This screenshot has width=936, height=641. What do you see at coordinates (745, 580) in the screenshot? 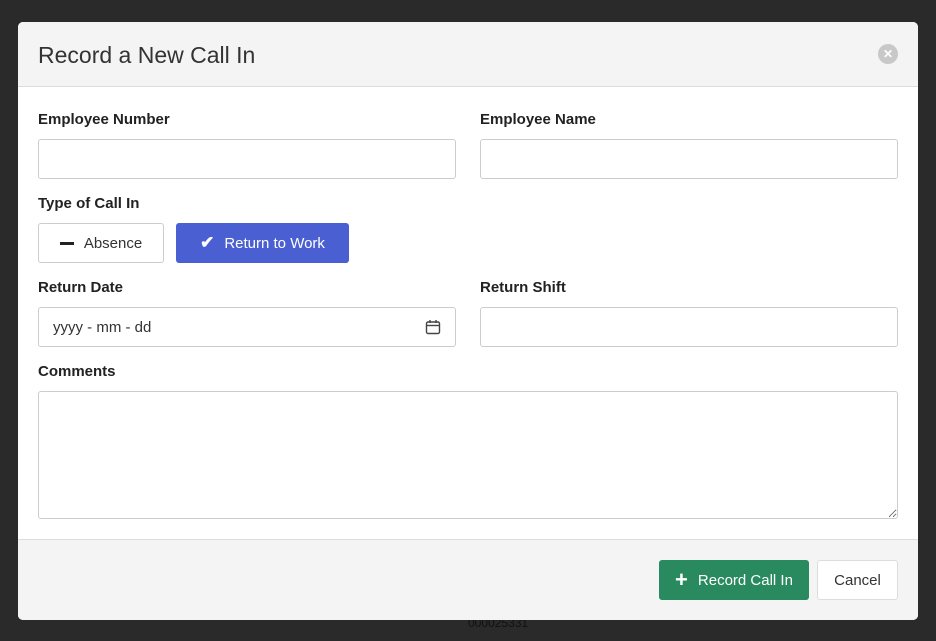
I see `record-call-in-label: Record Call In` at bounding box center [745, 580].